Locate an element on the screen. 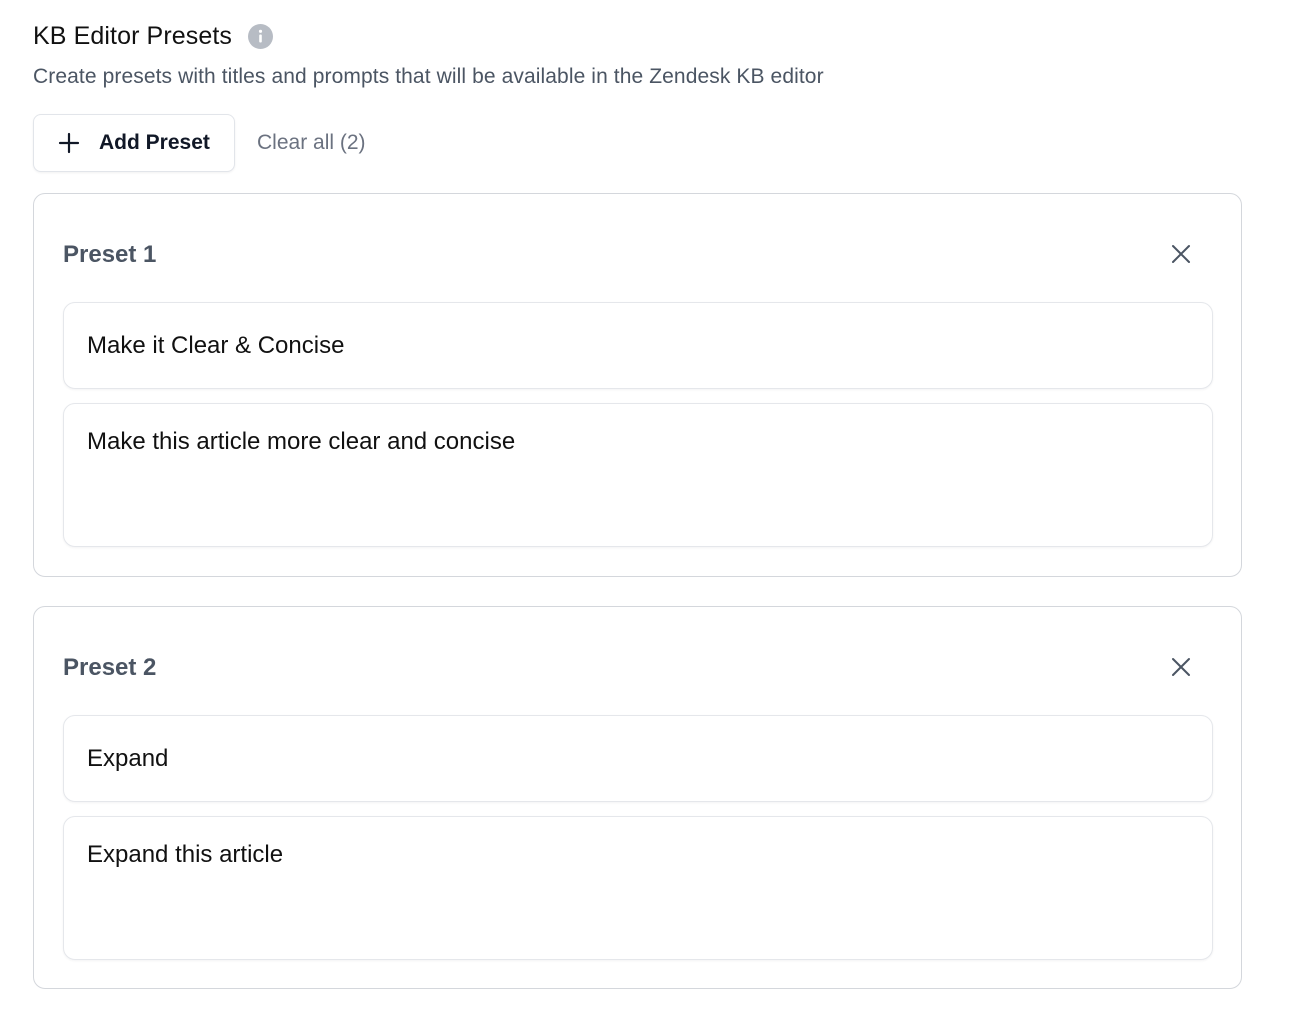  add-preset-button: Add Preset is located at coordinates (134, 143).